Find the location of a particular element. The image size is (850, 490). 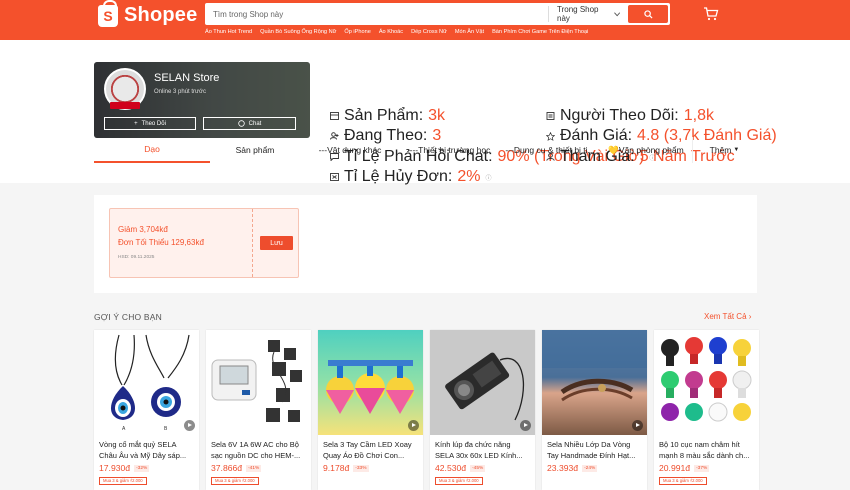

plus-icon: + is located at coordinates (136, 123).